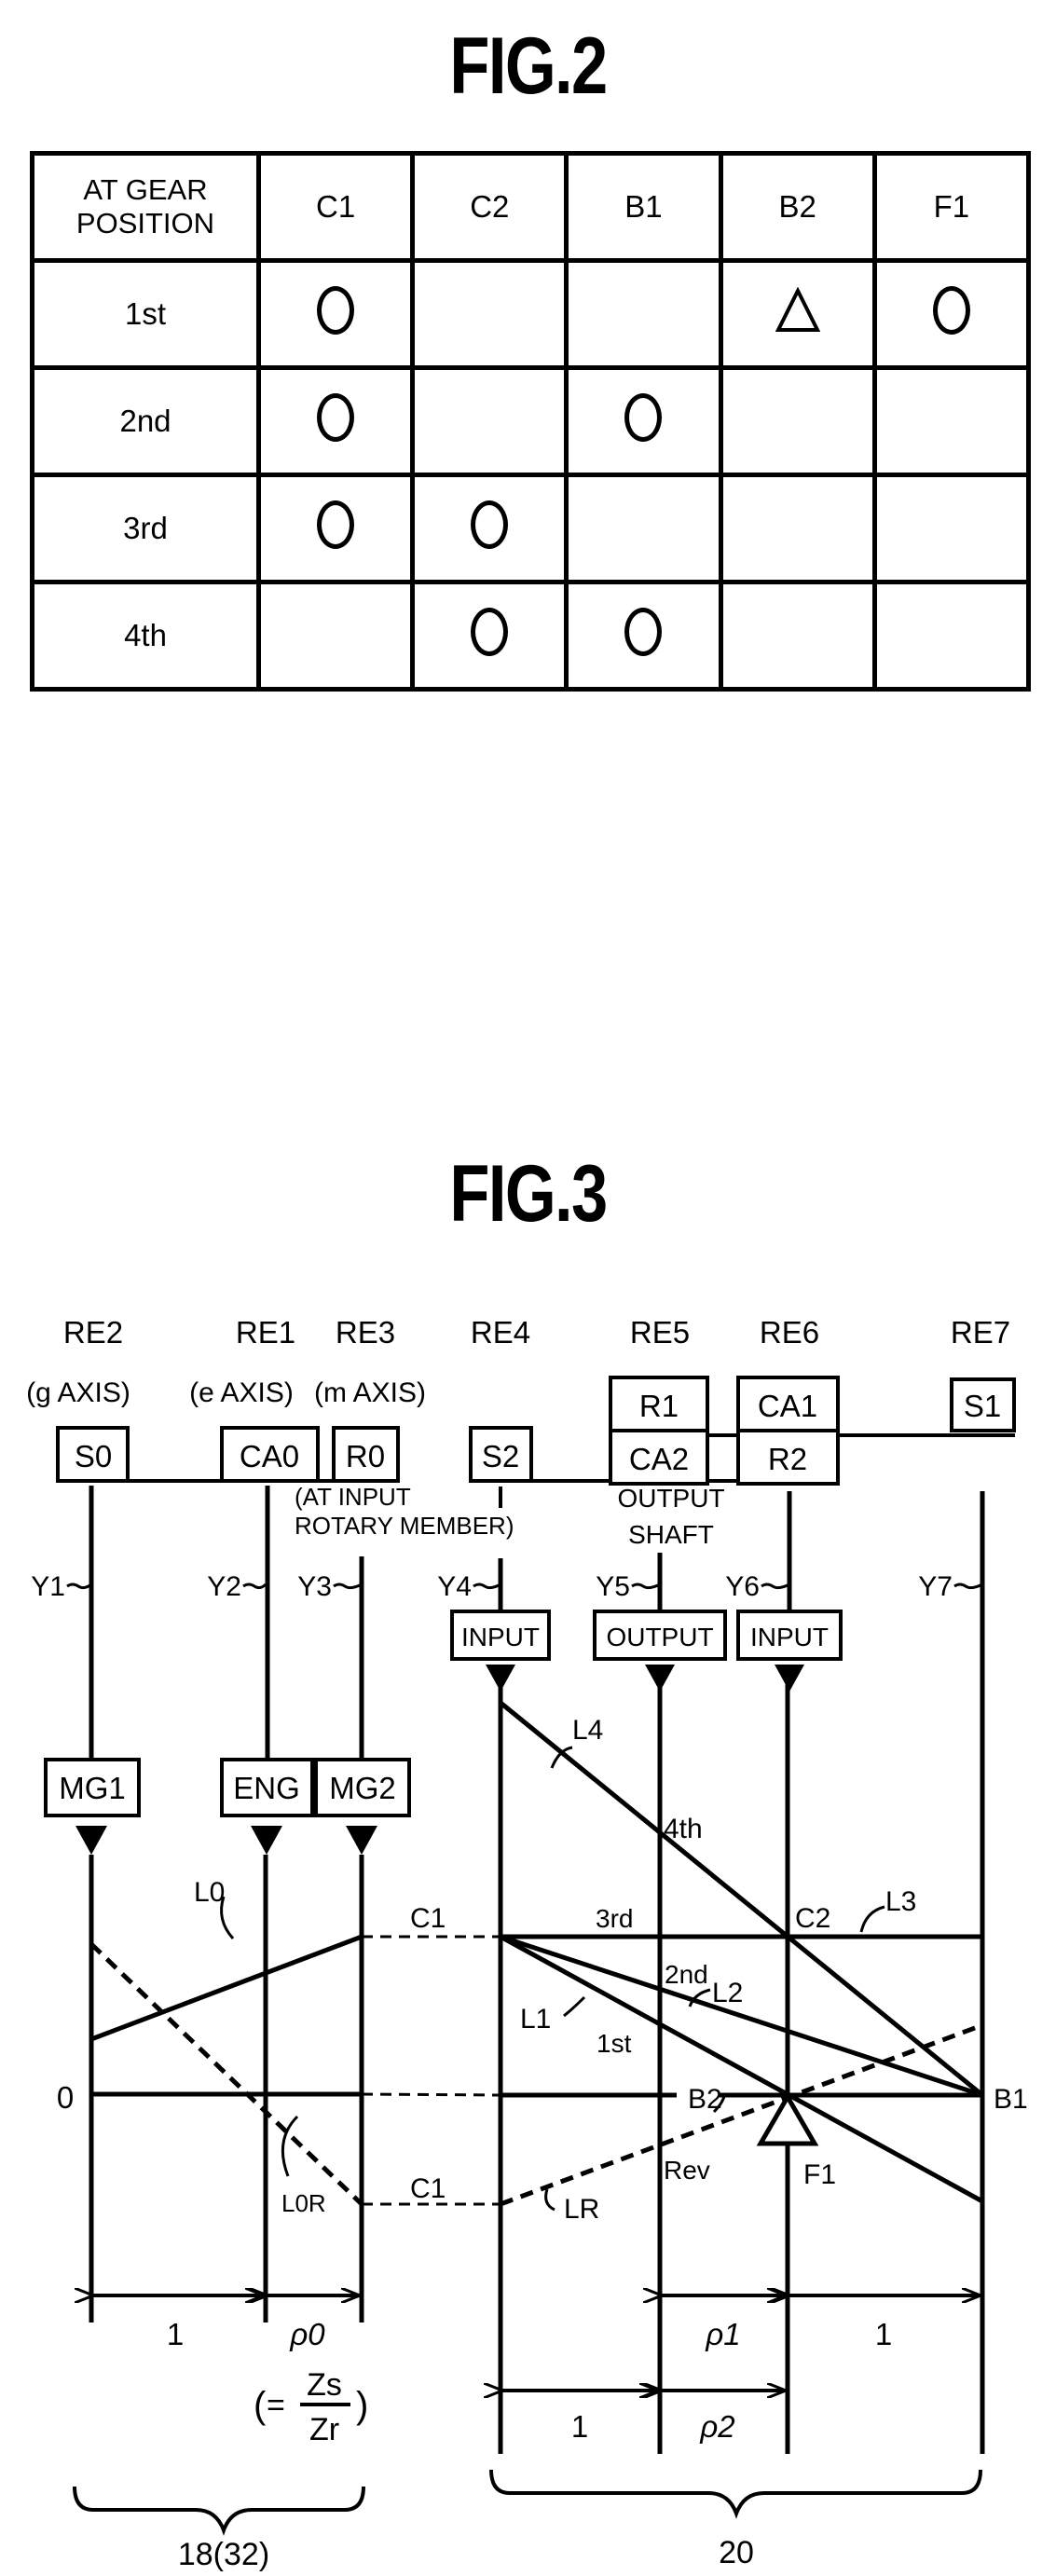 This screenshot has height=2576, width=1056. What do you see at coordinates (723, 2334) in the screenshot?
I see `dim-label-rho1: ρ1` at bounding box center [723, 2334].